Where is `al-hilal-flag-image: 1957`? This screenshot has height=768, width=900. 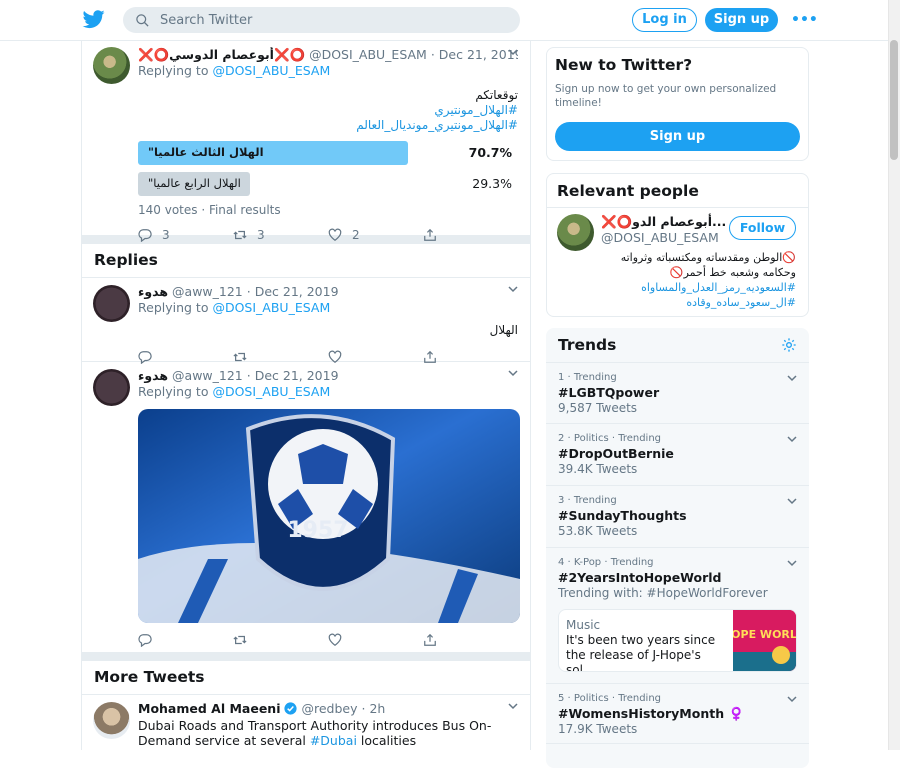
al-hilal-flag-image: 1957 is located at coordinates (329, 516).